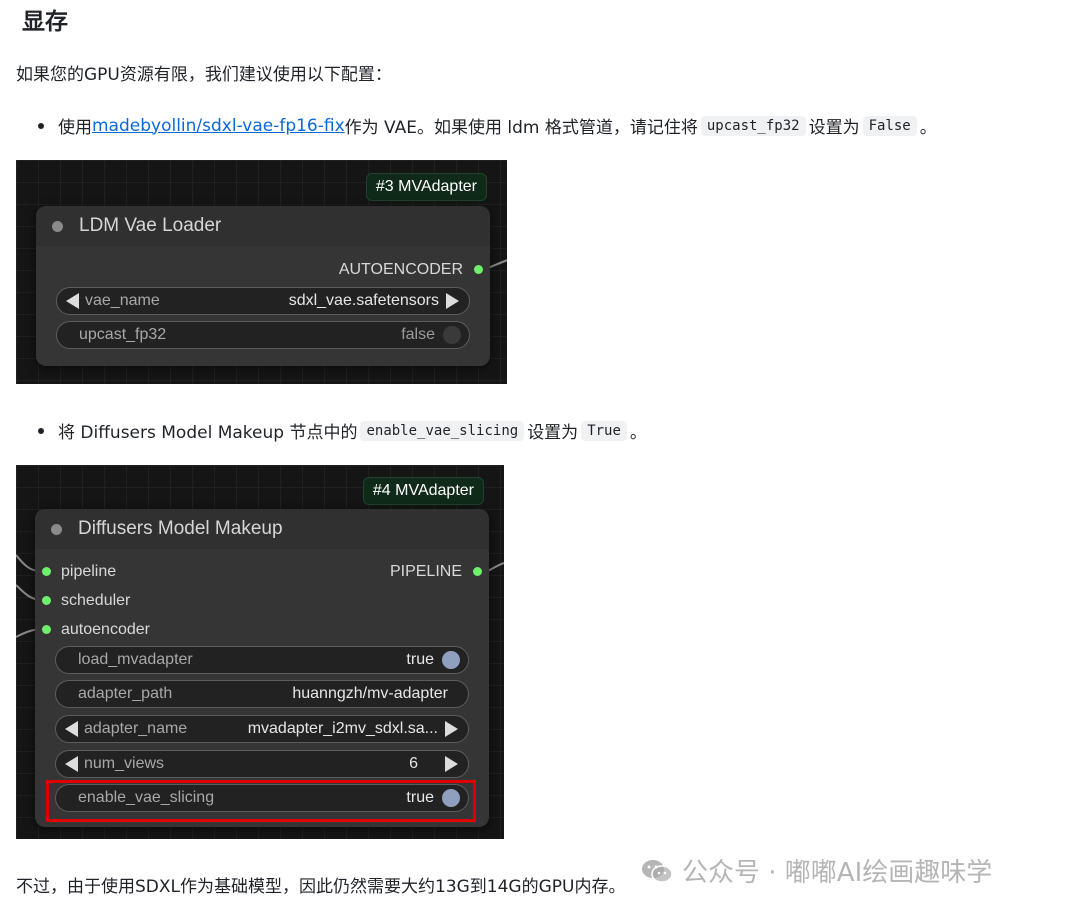 This screenshot has width=1080, height=913. Describe the element at coordinates (521, 128) in the screenshot. I see `bullet1-mid: 作为 VAE。如果使用 ldm 格式管道，请记住将` at that location.